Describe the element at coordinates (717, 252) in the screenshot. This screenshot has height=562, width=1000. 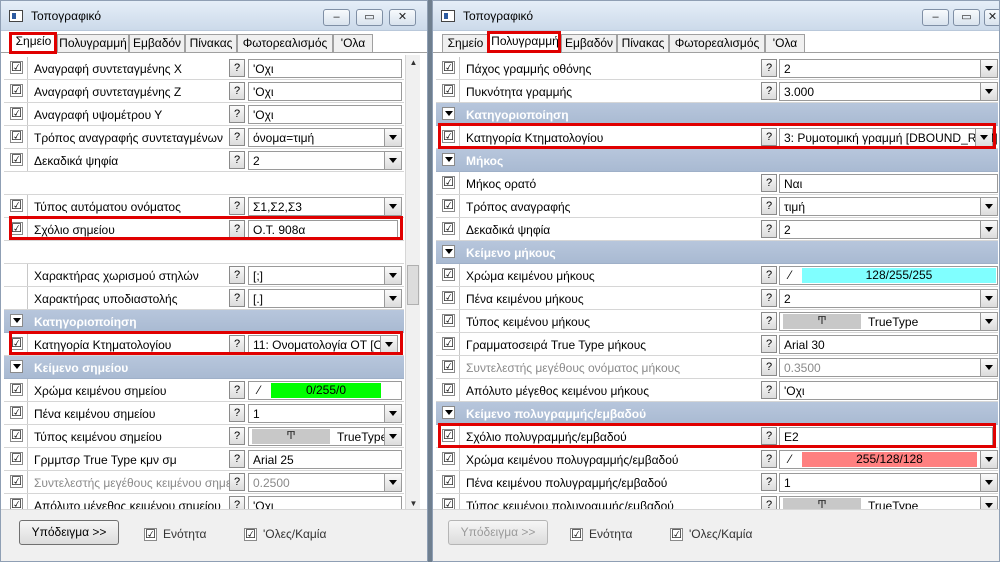
I see `category-header: Κείμενο μήκους` at that location.